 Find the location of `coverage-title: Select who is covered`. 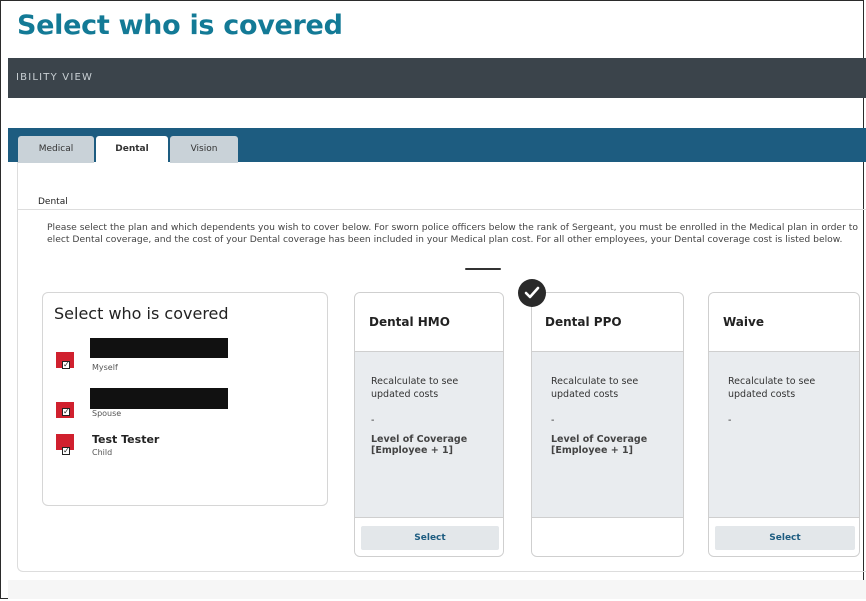

coverage-title: Select who is covered is located at coordinates (141, 313).